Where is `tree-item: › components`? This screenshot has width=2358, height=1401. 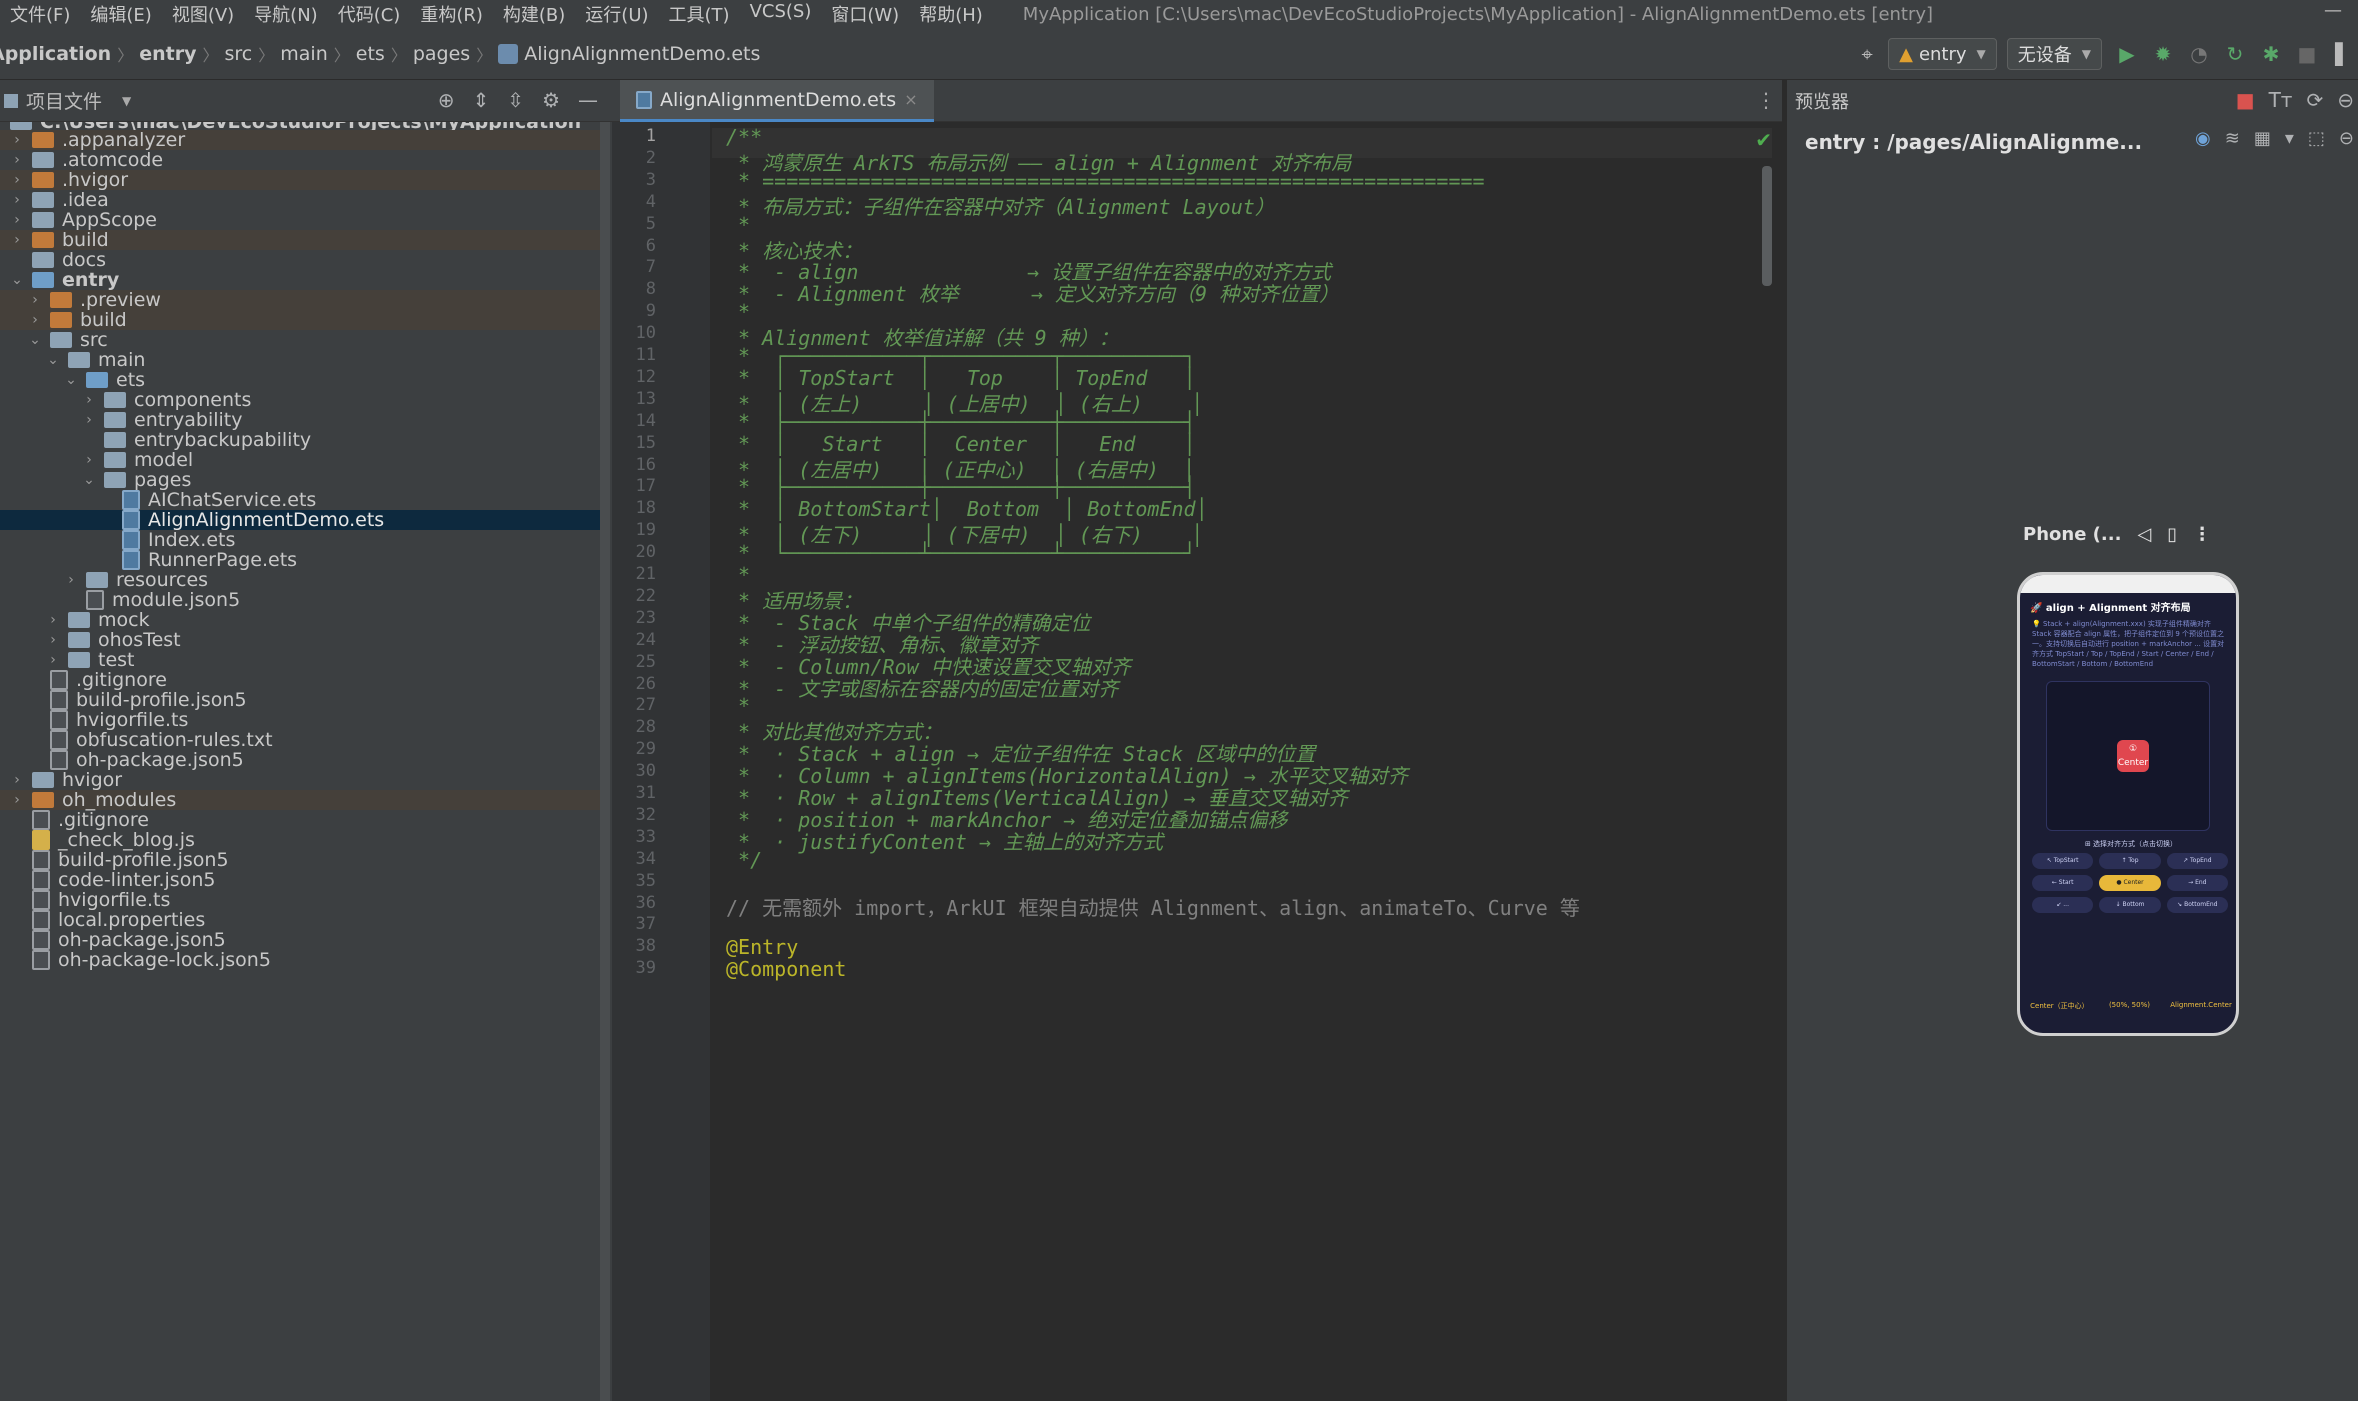 tree-item: › components is located at coordinates (300, 400).